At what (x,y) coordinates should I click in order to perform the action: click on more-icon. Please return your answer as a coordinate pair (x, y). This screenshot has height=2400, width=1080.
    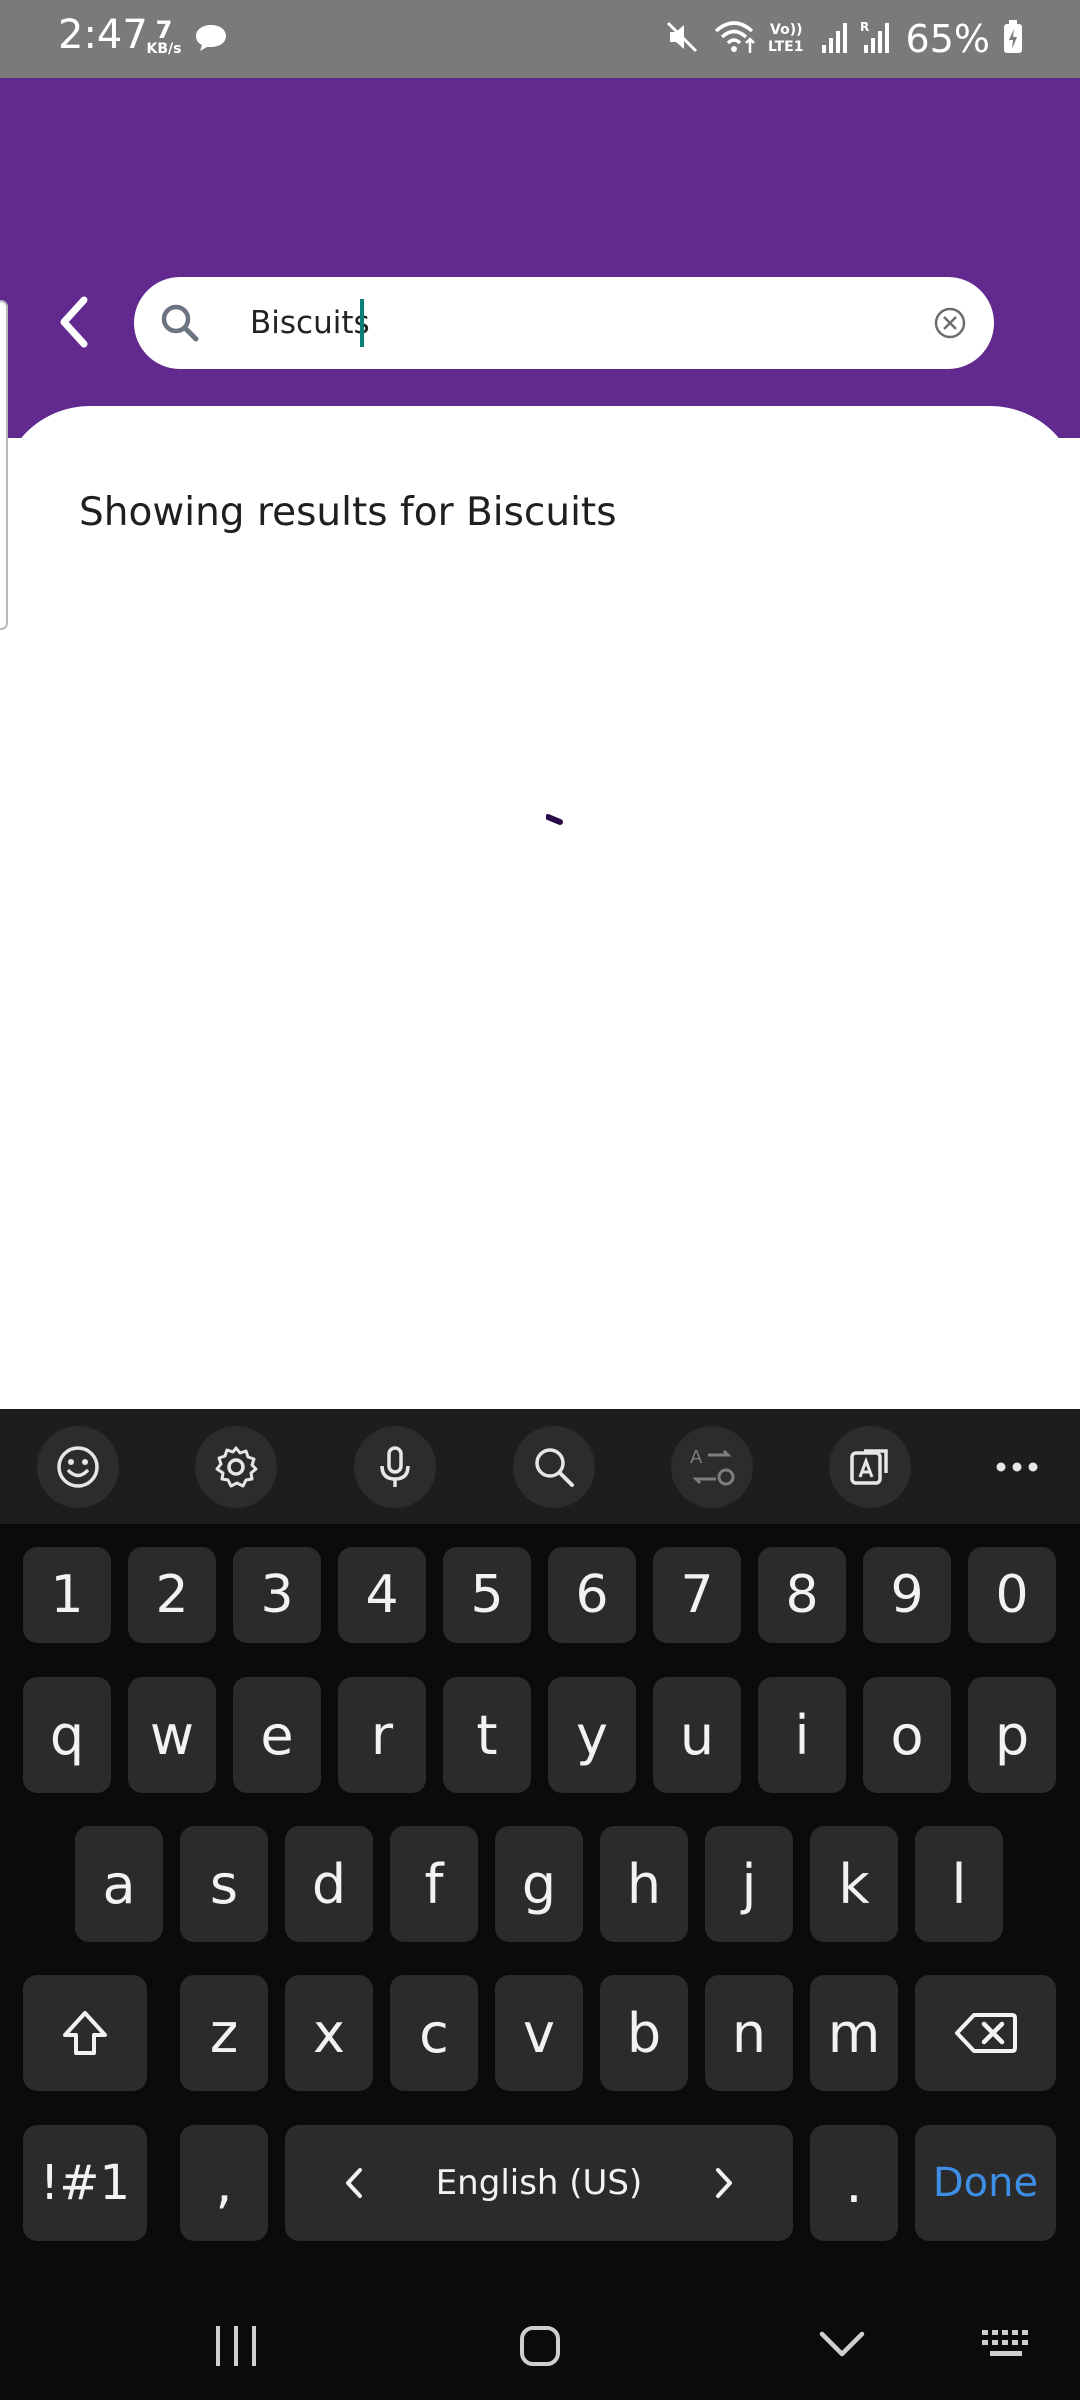
    Looking at the image, I should click on (1017, 1467).